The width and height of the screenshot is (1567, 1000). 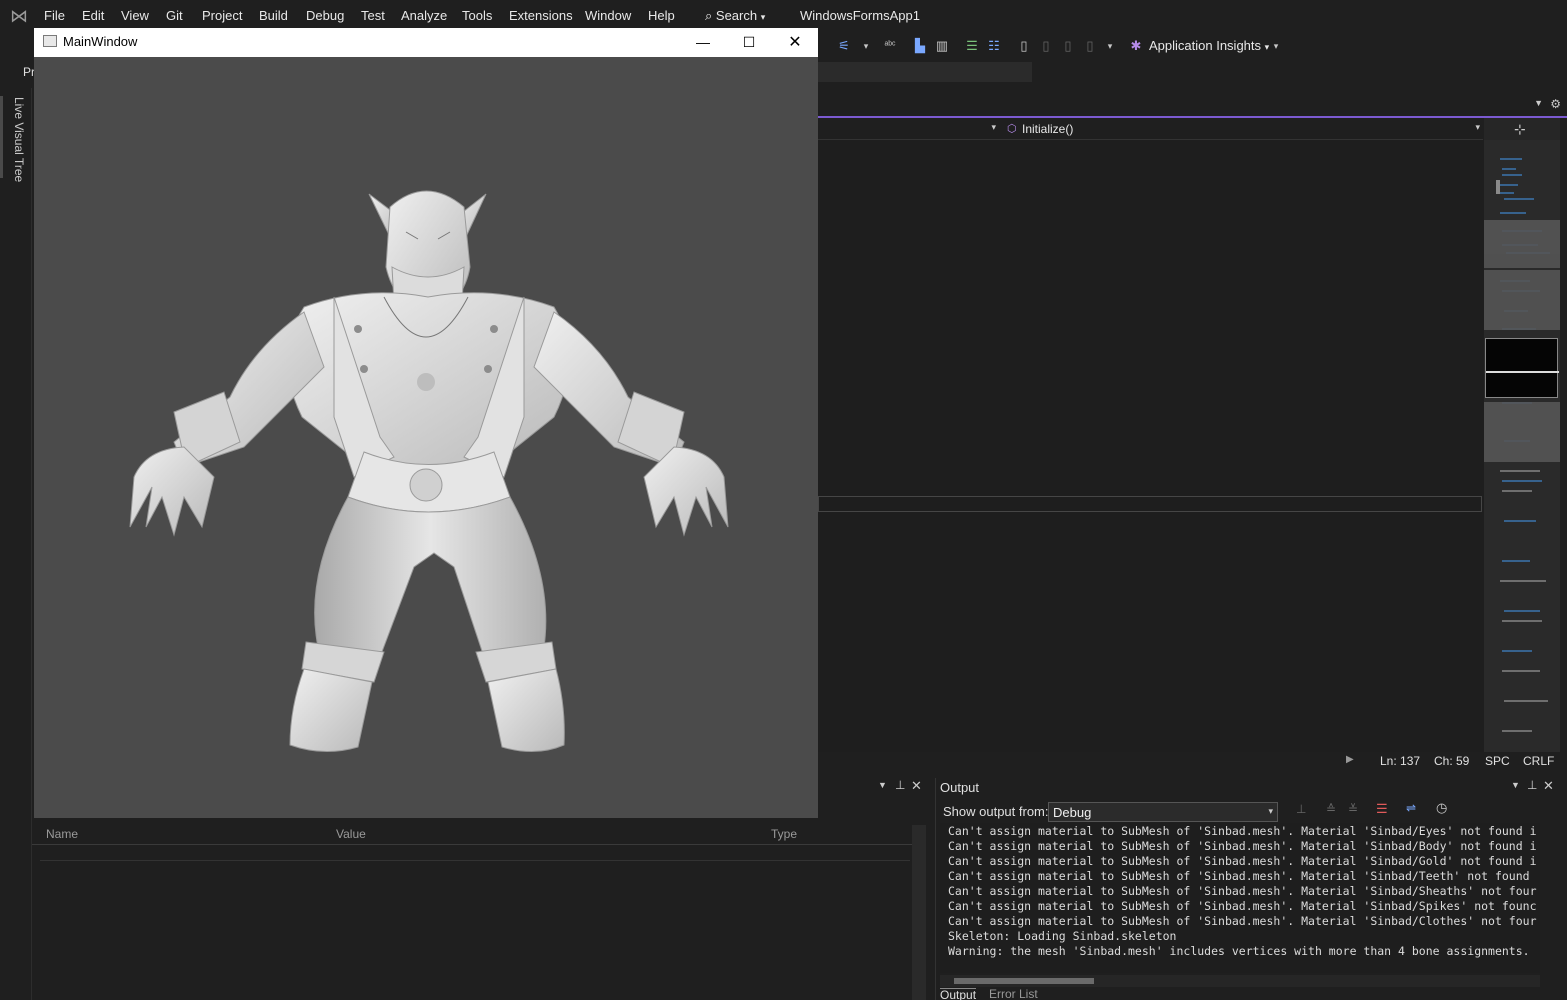 What do you see at coordinates (1400, 761) in the screenshot?
I see `line-number: Ln: 137` at bounding box center [1400, 761].